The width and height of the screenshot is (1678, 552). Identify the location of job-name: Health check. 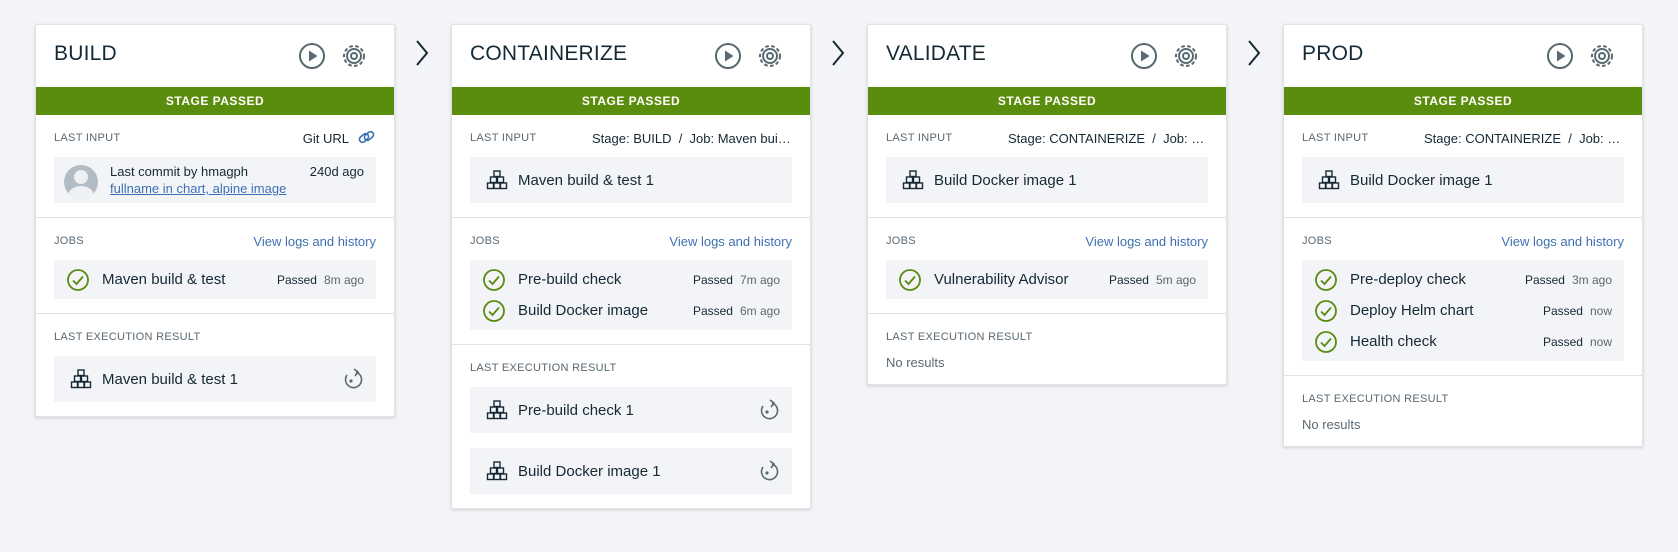
(1393, 341).